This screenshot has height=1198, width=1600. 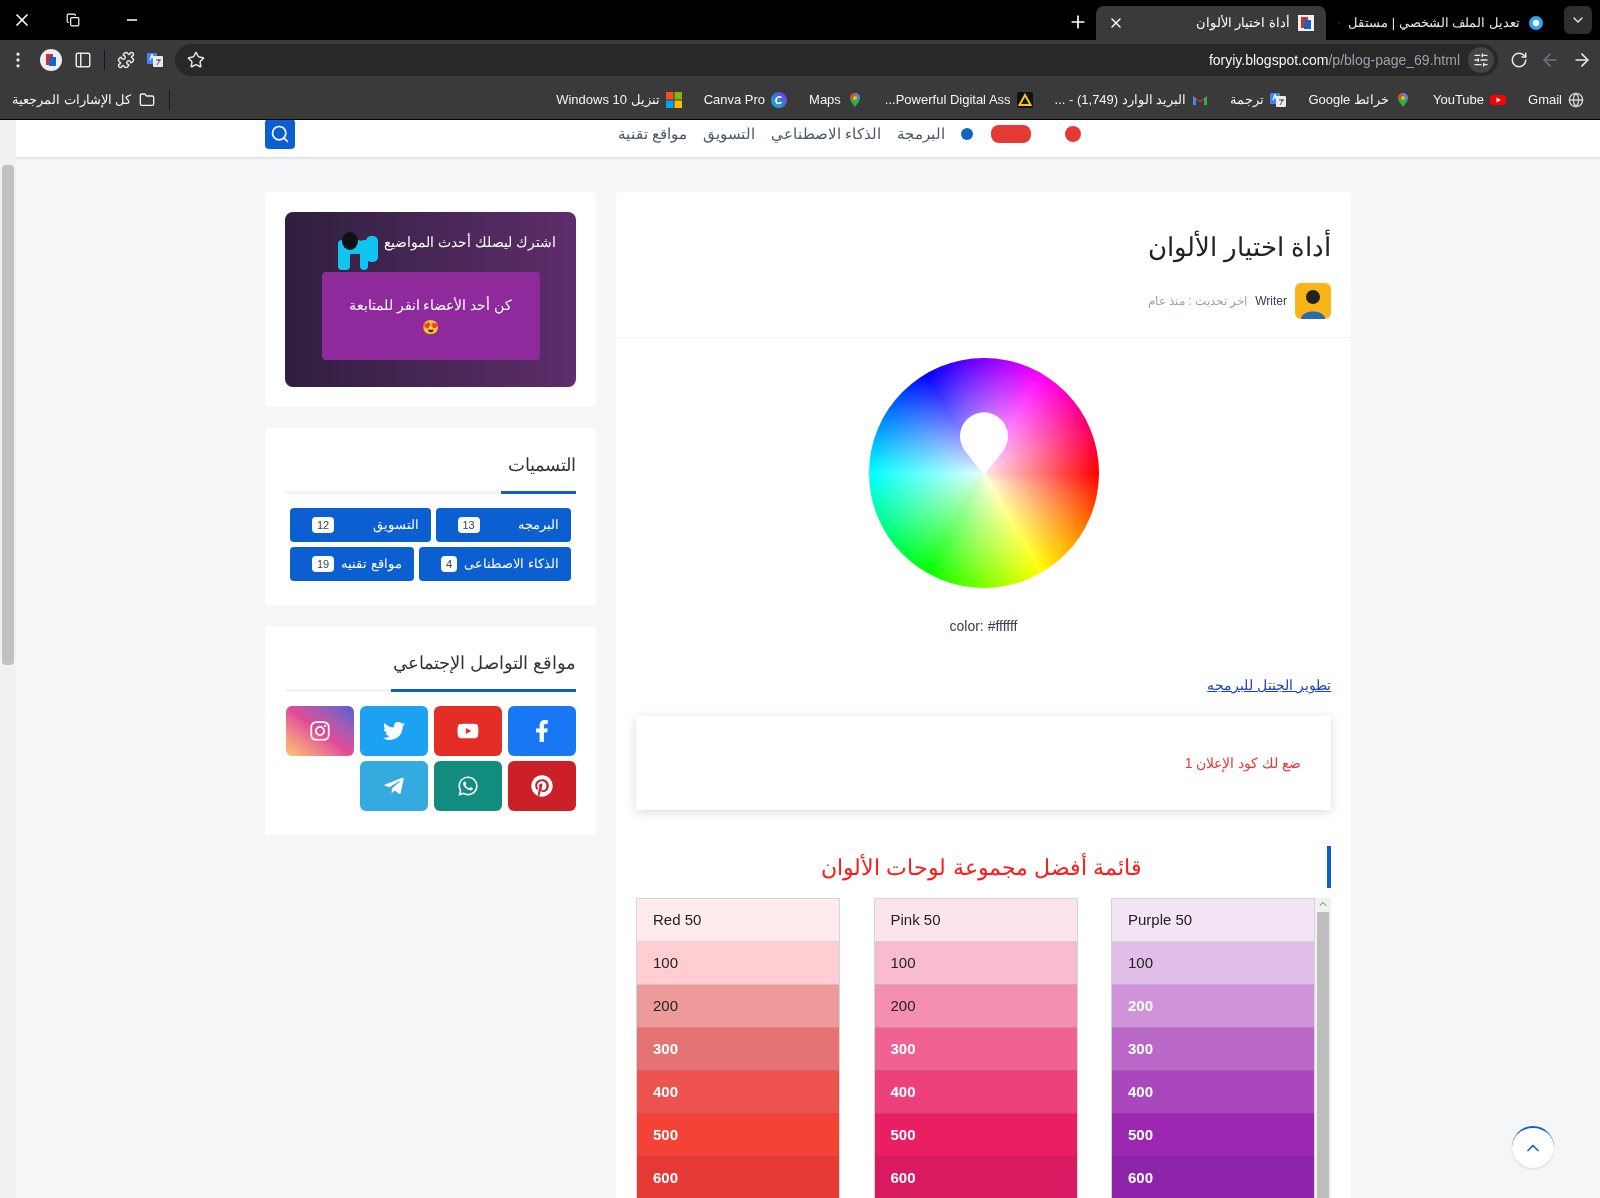 What do you see at coordinates (1519, 60) in the screenshot?
I see `reload-icon` at bounding box center [1519, 60].